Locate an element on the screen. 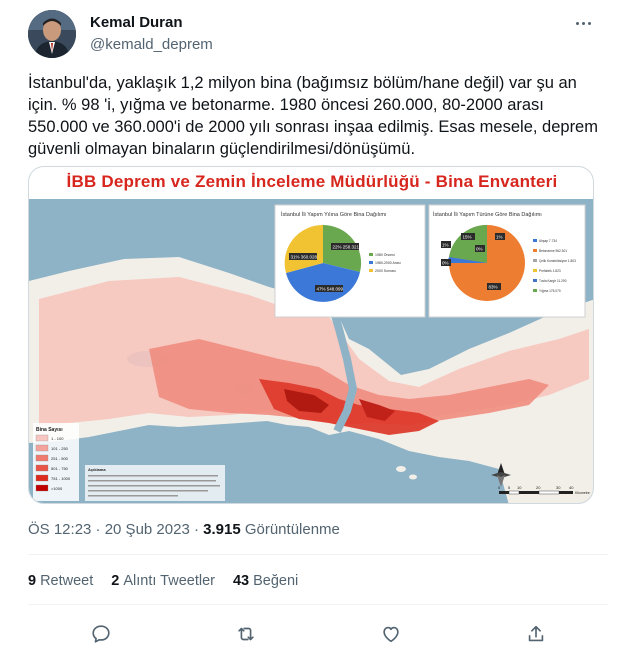  pie1-legend-3: 2000 Sonrası is located at coordinates (385, 271).